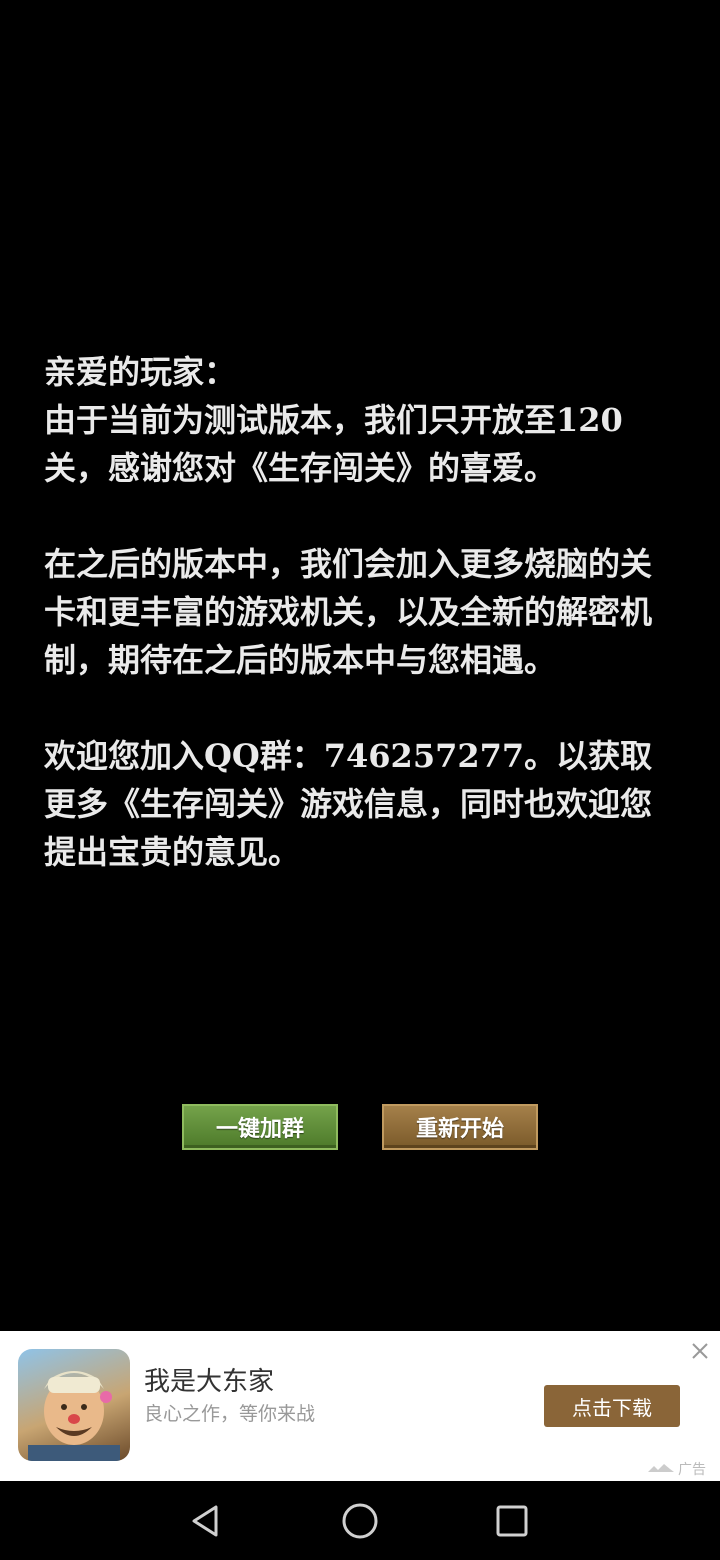 Image resolution: width=720 pixels, height=1560 pixels. I want to click on home-circle-icon, so click(360, 1521).